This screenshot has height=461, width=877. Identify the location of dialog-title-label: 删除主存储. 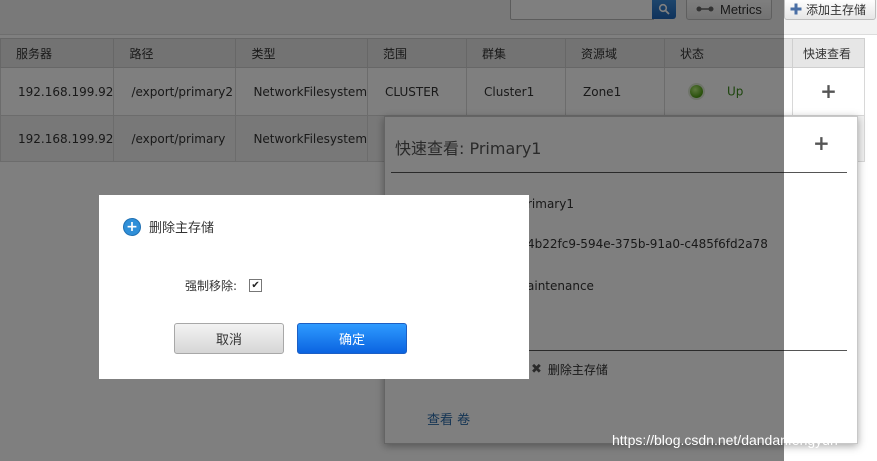
(182, 228).